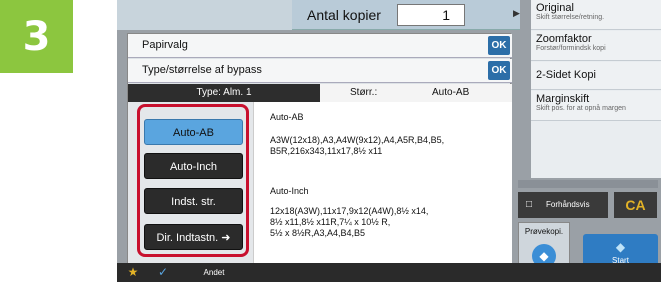 The image size is (661, 282). I want to click on auto-ab-sizes-line: B5R,216x343,11x17,8½ x11, so click(326, 151).